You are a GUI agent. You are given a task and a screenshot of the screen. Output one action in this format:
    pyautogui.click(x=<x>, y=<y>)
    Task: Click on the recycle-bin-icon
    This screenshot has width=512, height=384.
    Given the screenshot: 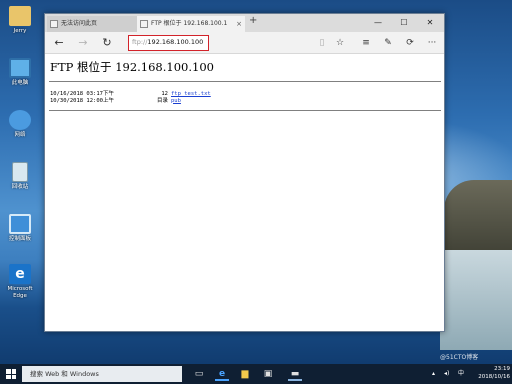 What is the action you would take?
    pyautogui.click(x=20, y=172)
    